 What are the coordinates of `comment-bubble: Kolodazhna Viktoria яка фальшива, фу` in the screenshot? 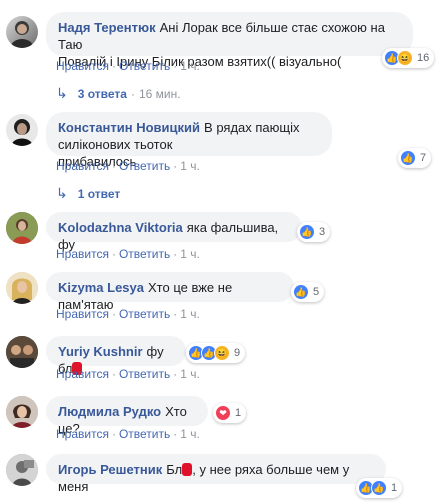 It's located at (174, 232).